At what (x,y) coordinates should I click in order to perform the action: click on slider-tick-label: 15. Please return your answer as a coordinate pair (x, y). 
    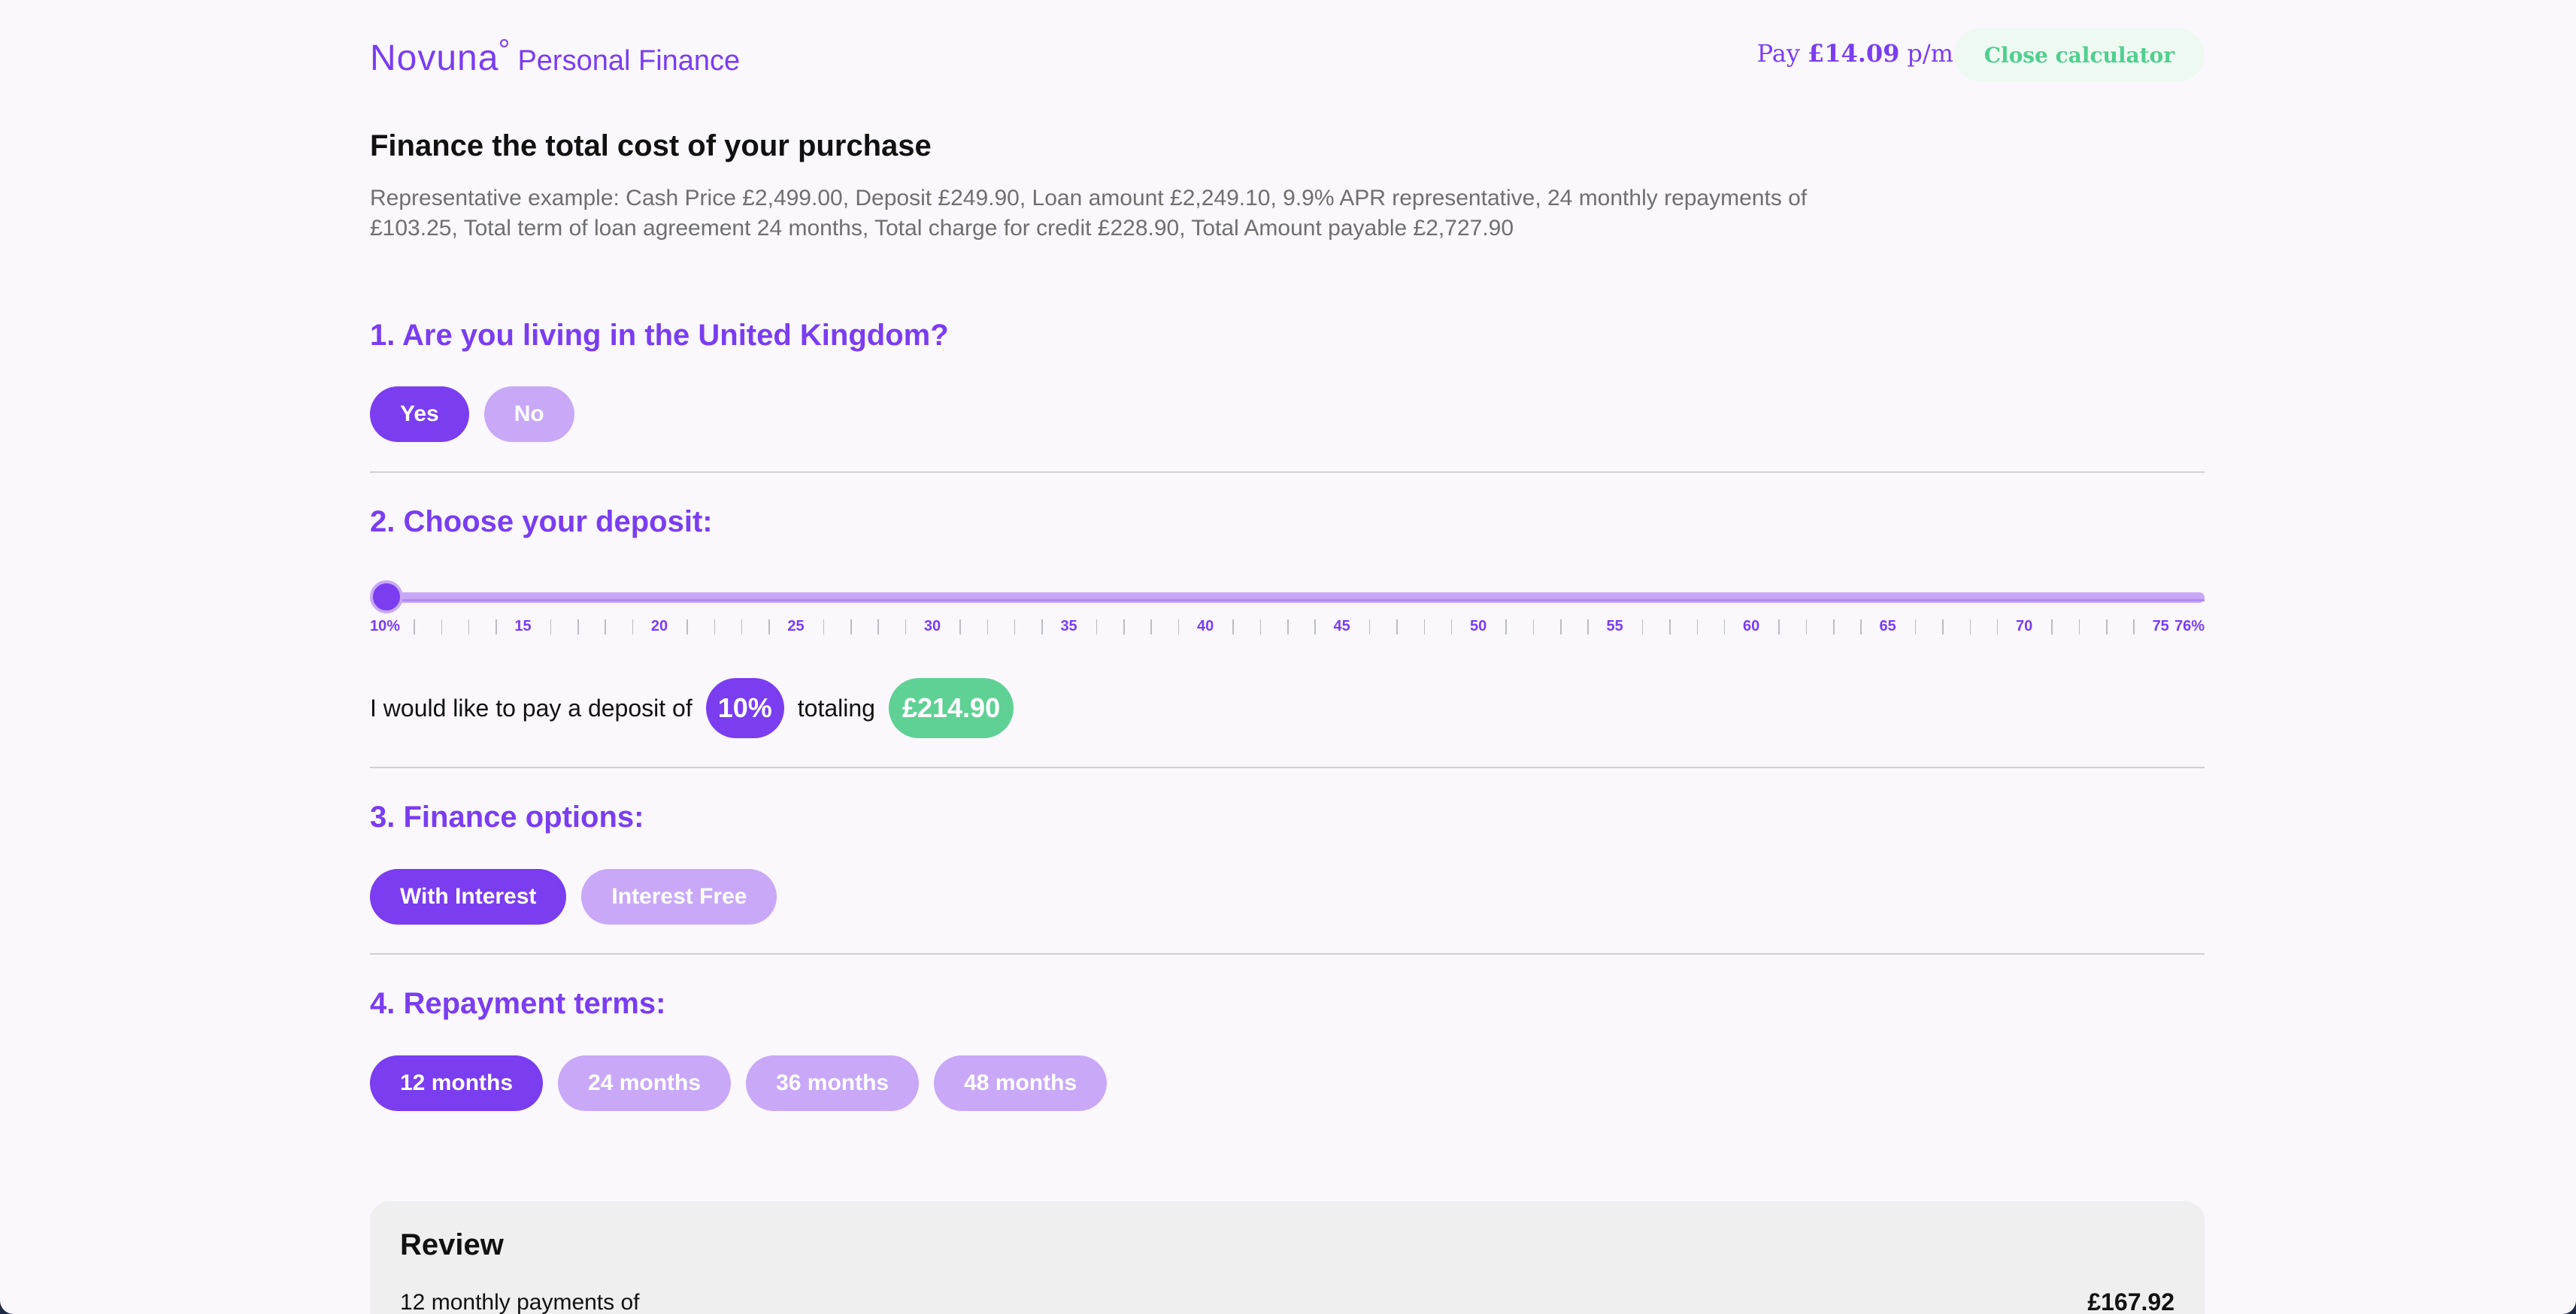
    Looking at the image, I should click on (523, 626).